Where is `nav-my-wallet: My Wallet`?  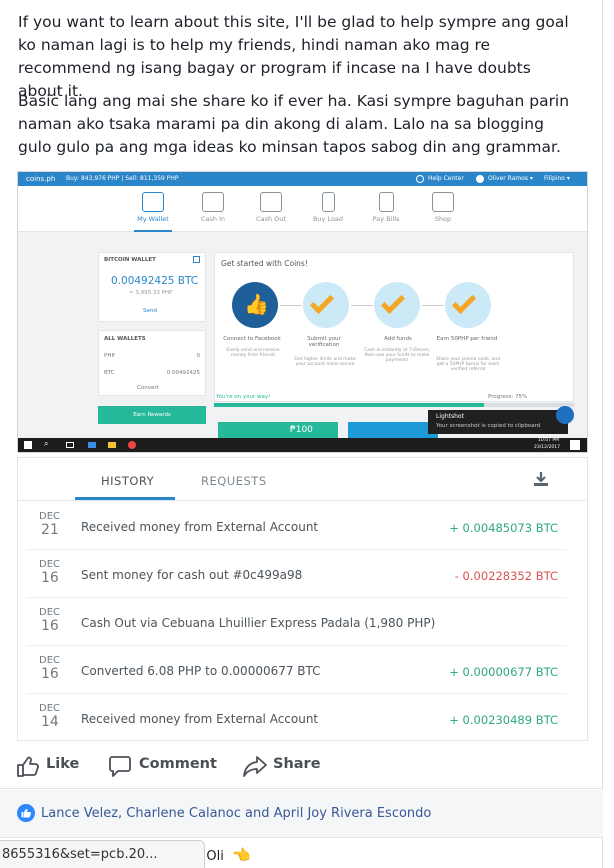
nav-my-wallet: My Wallet is located at coordinates (153, 207).